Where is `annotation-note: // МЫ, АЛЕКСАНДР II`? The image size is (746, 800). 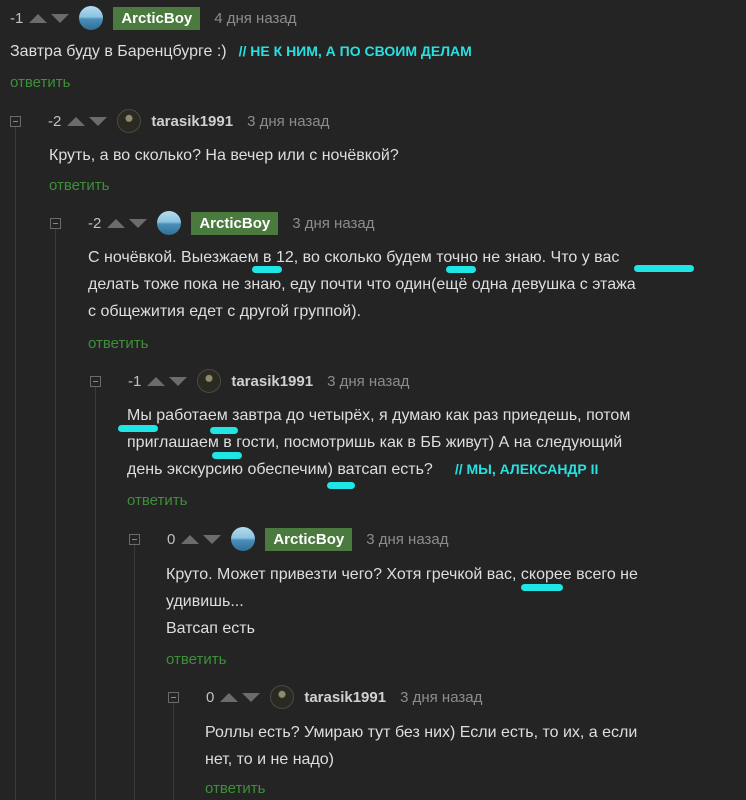
annotation-note: // МЫ, АЛЕКСАНДР II is located at coordinates (526, 469).